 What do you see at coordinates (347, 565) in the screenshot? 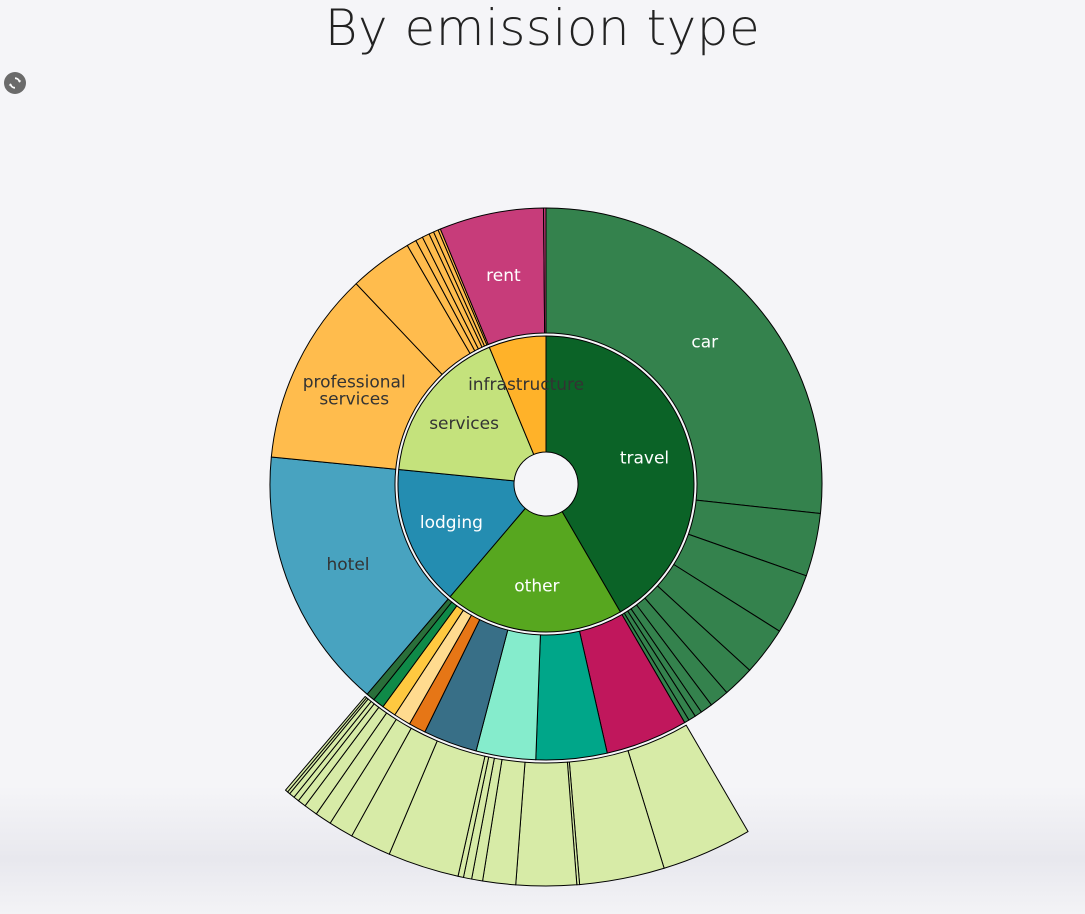
I see `outer-label-19: hotel` at bounding box center [347, 565].